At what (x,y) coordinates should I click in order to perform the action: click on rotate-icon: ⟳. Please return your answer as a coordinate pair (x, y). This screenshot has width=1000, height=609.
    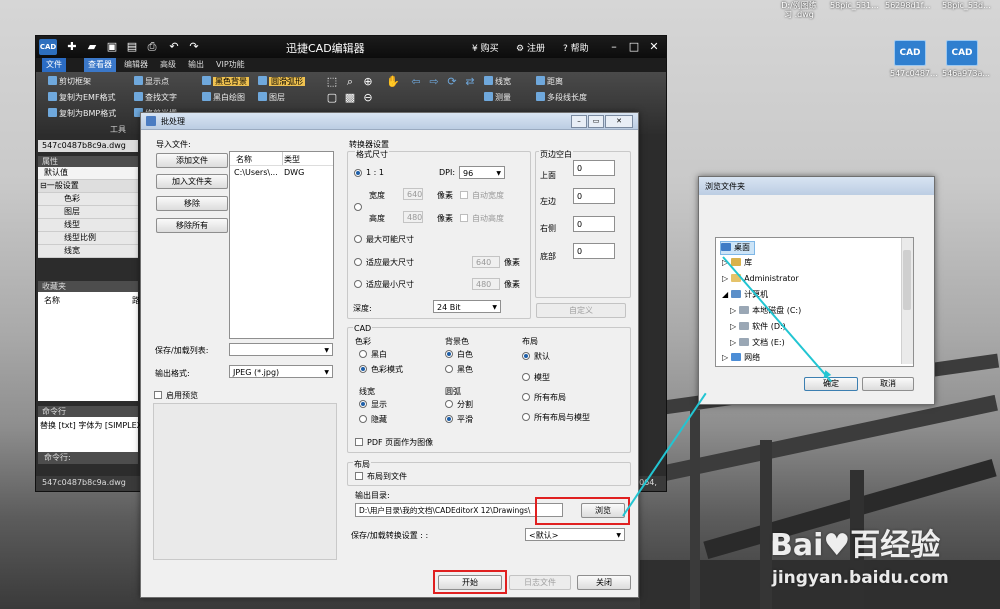
    Looking at the image, I should click on (452, 82).